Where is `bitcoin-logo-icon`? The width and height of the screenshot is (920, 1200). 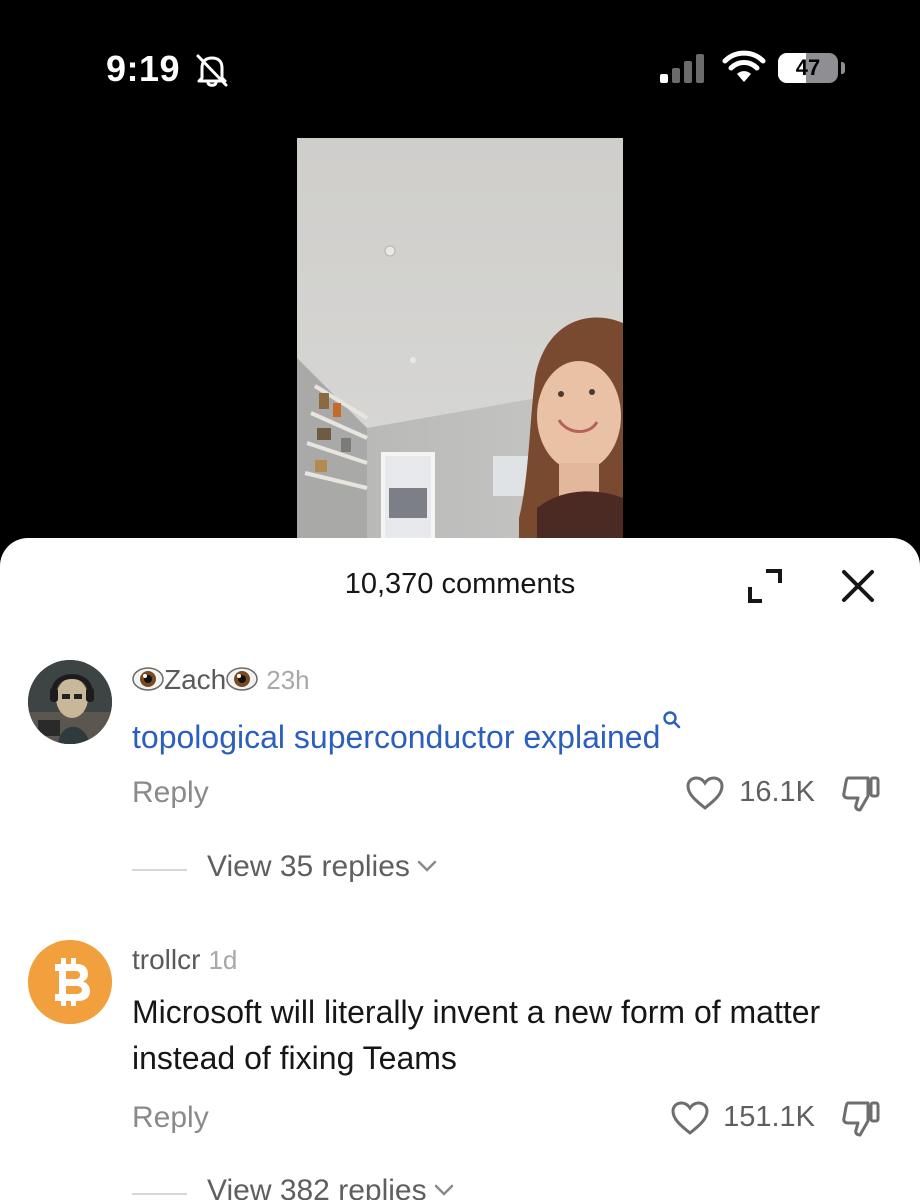 bitcoin-logo-icon is located at coordinates (70, 982).